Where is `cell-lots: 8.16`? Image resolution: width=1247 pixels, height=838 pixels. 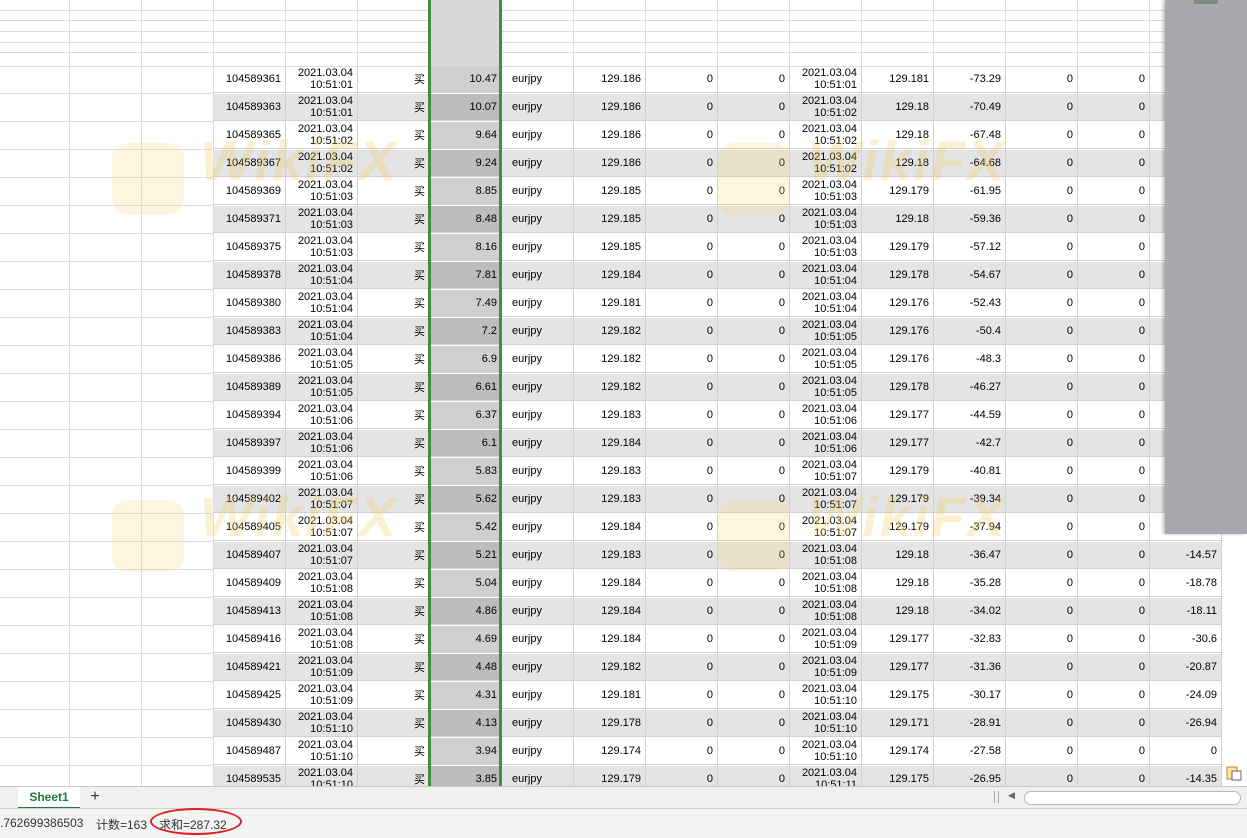
cell-lots: 8.16 is located at coordinates (466, 247).